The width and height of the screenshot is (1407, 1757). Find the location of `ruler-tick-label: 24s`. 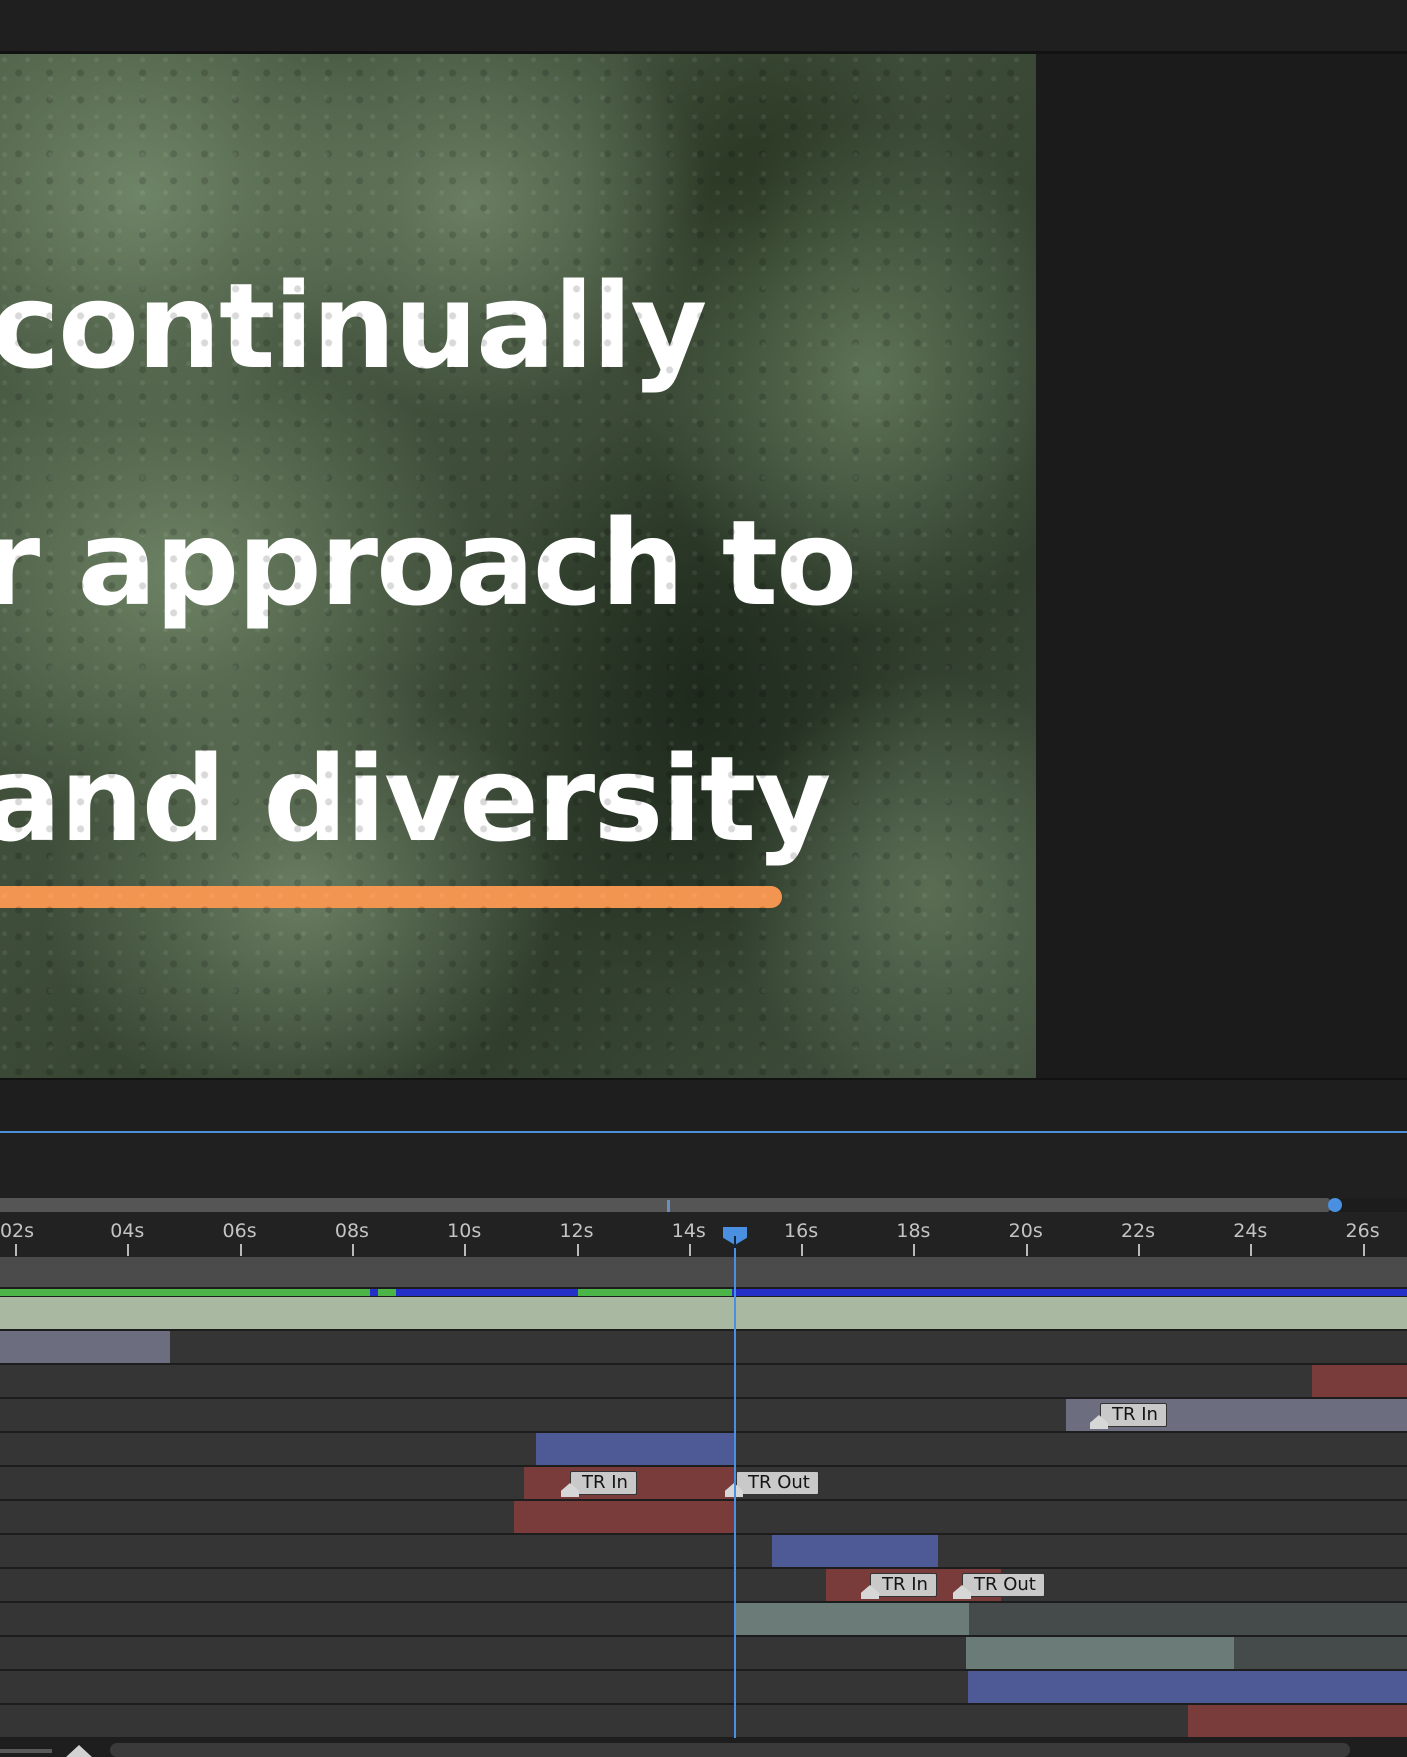

ruler-tick-label: 24s is located at coordinates (1250, 1231).